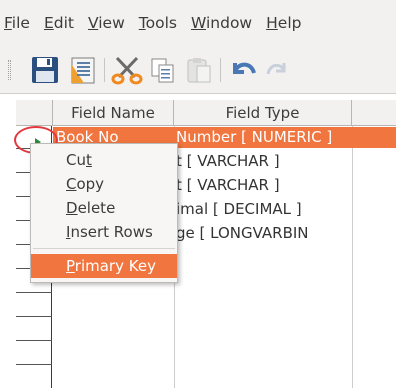 The width and height of the screenshot is (396, 388). I want to click on paste-icon, so click(199, 70).